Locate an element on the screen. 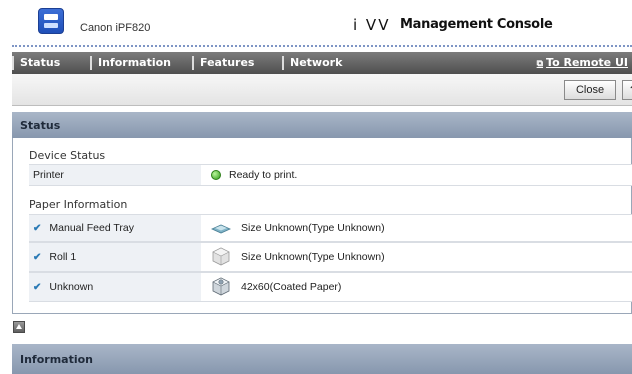  app-header: Canon iPF820 i VV Management Console is located at coordinates (316, 23).